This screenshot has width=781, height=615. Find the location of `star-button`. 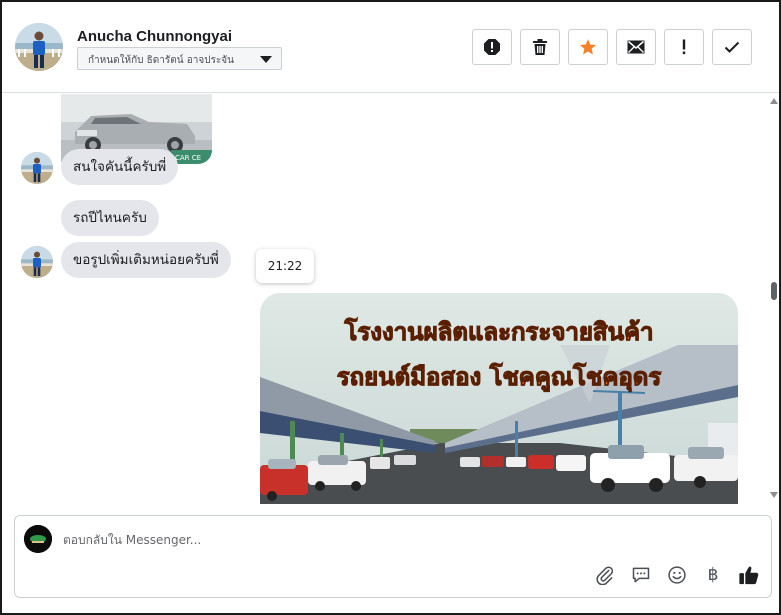

star-button is located at coordinates (588, 47).